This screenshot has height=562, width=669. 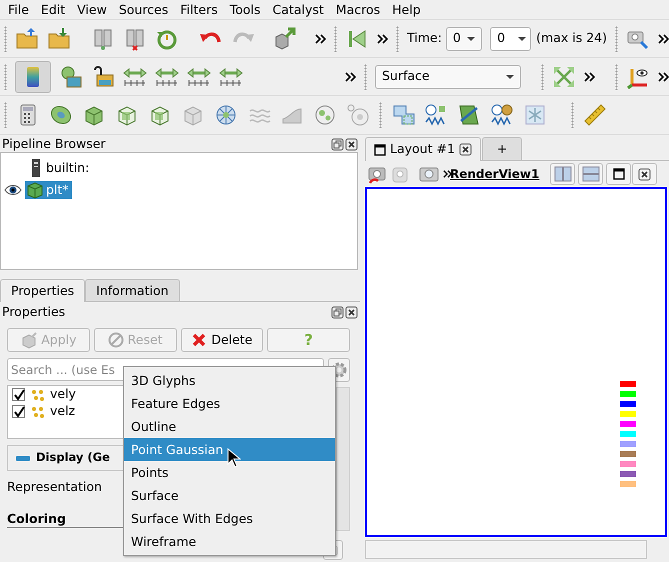 I want to click on max-time-label: (max is 24), so click(x=571, y=38).